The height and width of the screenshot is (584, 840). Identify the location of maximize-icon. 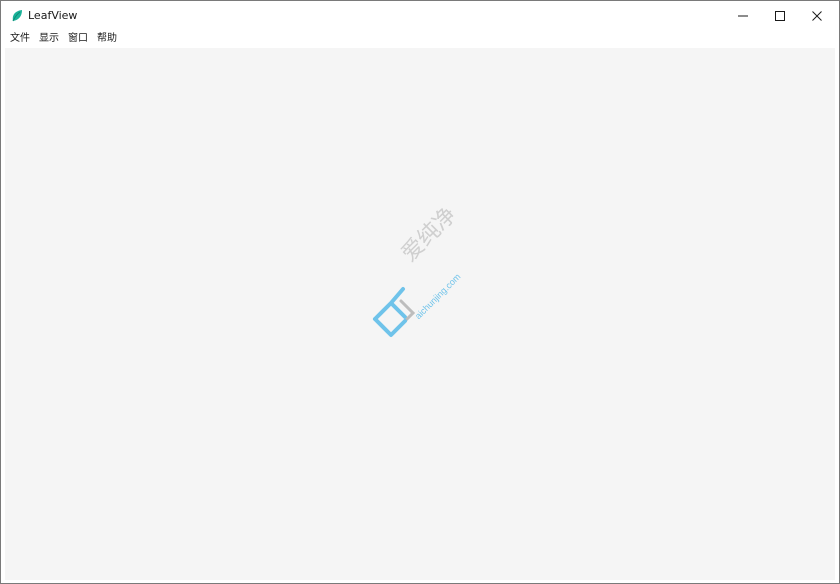
(780, 15).